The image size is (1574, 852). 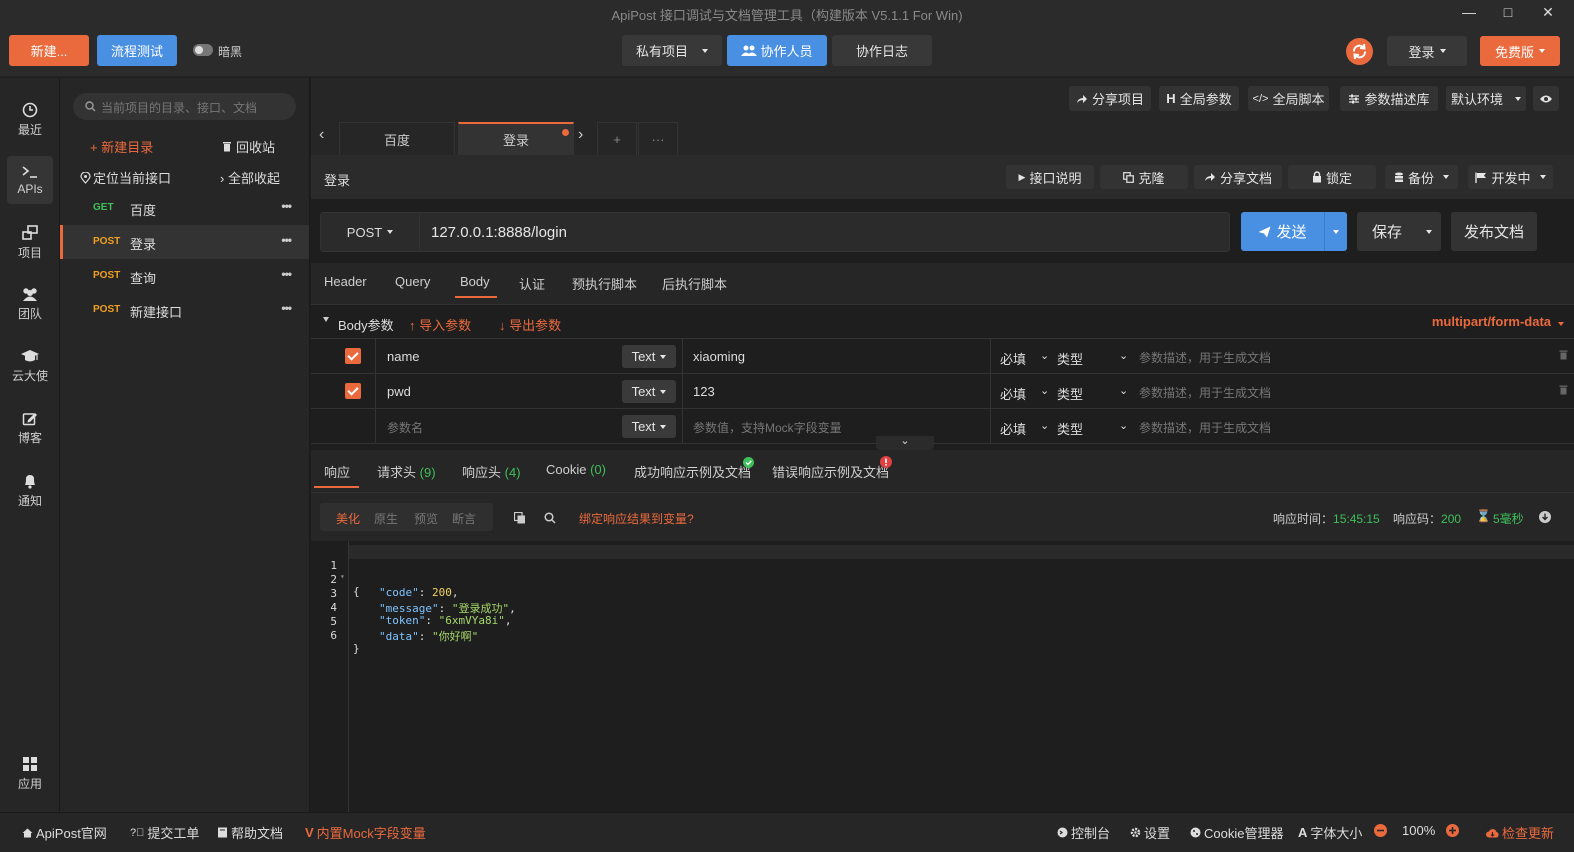 I want to click on recycle-bin-button: 回收站, so click(x=248, y=146).